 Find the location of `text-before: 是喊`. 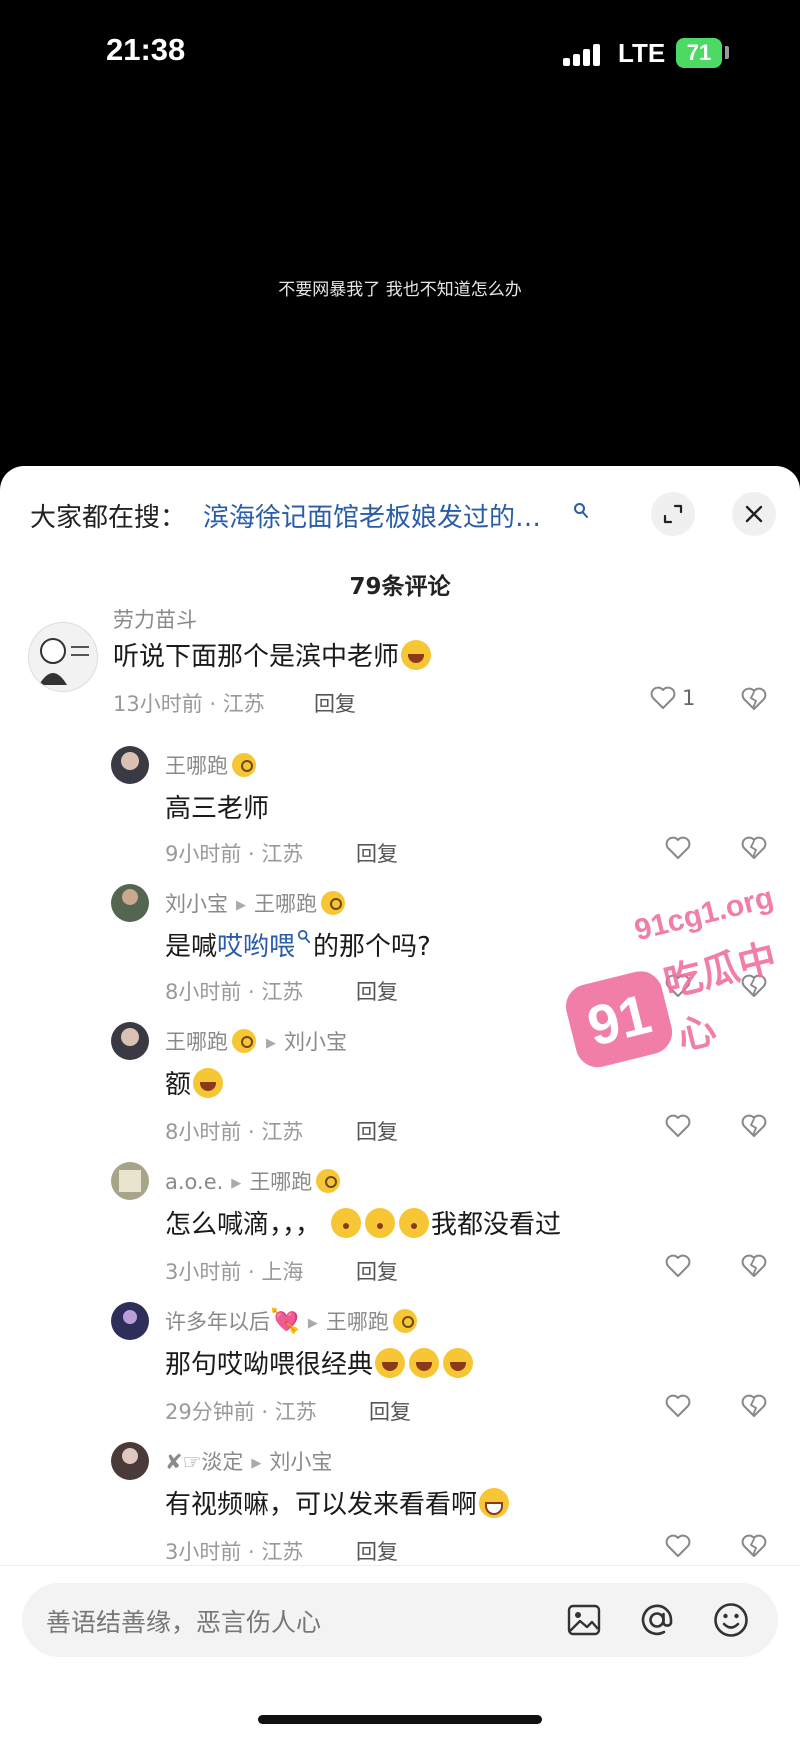

text-before: 是喊 is located at coordinates (191, 947).